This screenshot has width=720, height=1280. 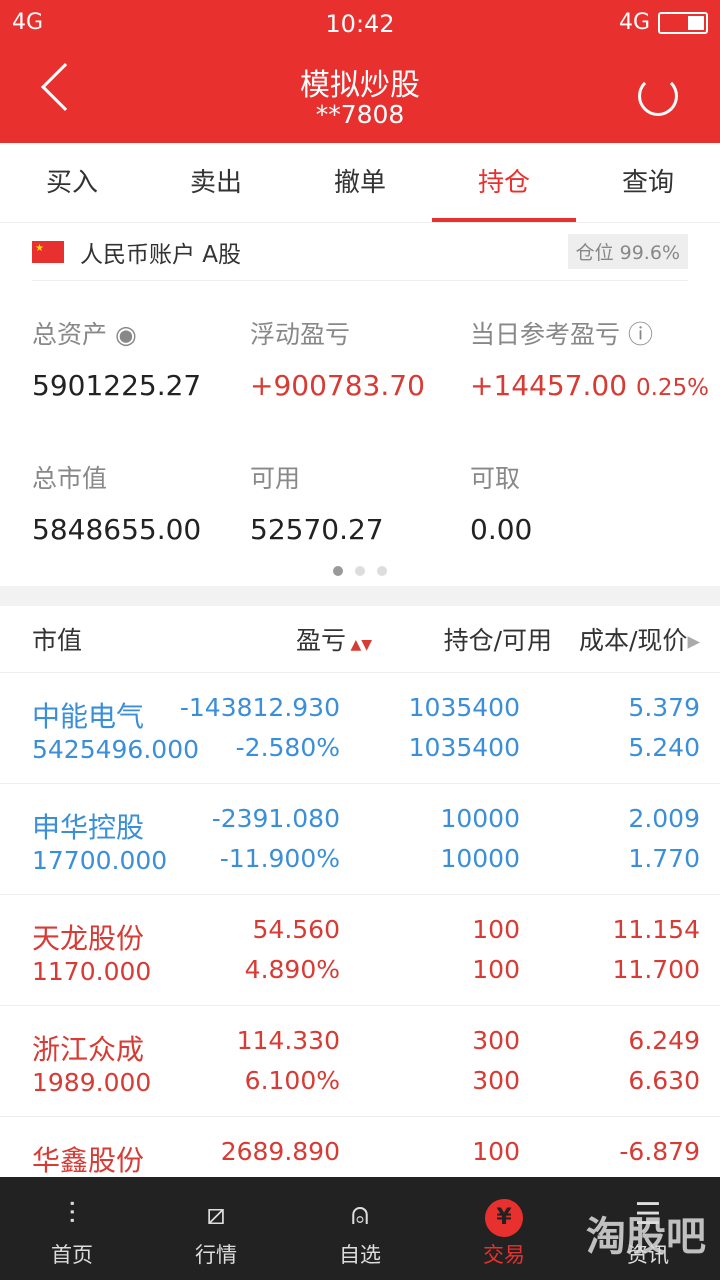 What do you see at coordinates (275, 818) in the screenshot?
I see `stock-pl: -2391.080` at bounding box center [275, 818].